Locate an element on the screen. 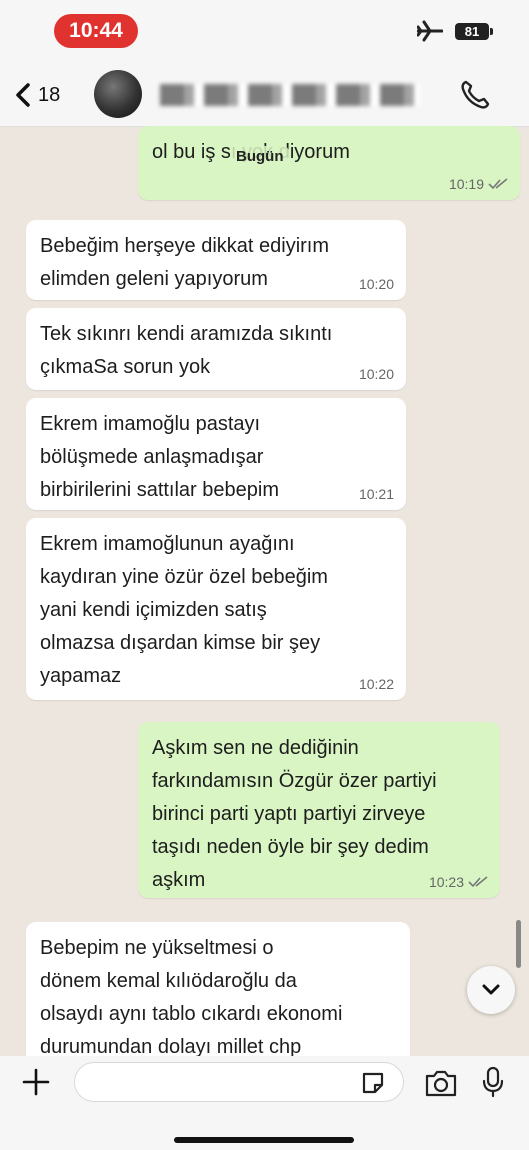 This screenshot has height=1150, width=529. date-chip: Bugün is located at coordinates (260, 156).